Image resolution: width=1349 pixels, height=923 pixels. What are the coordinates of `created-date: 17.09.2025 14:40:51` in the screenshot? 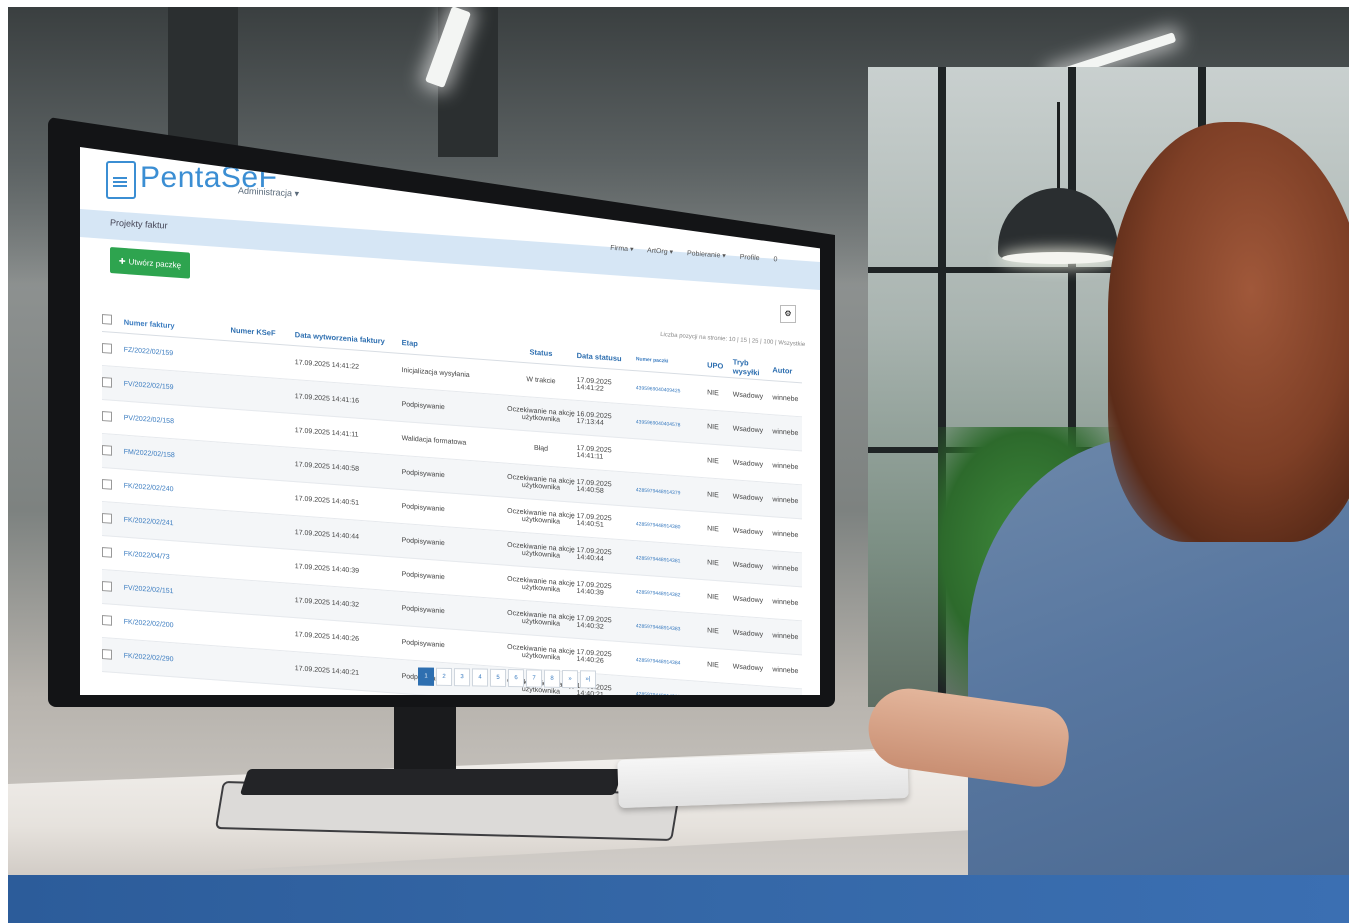 It's located at (327, 501).